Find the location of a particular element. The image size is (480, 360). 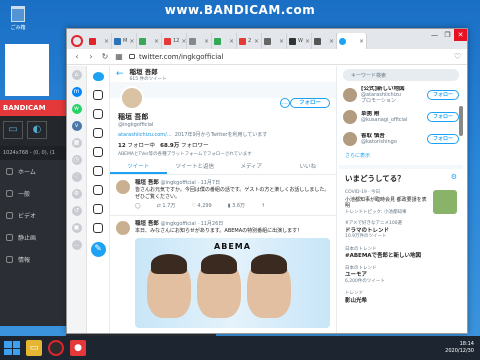

list-icon is located at coordinates (98, 190).